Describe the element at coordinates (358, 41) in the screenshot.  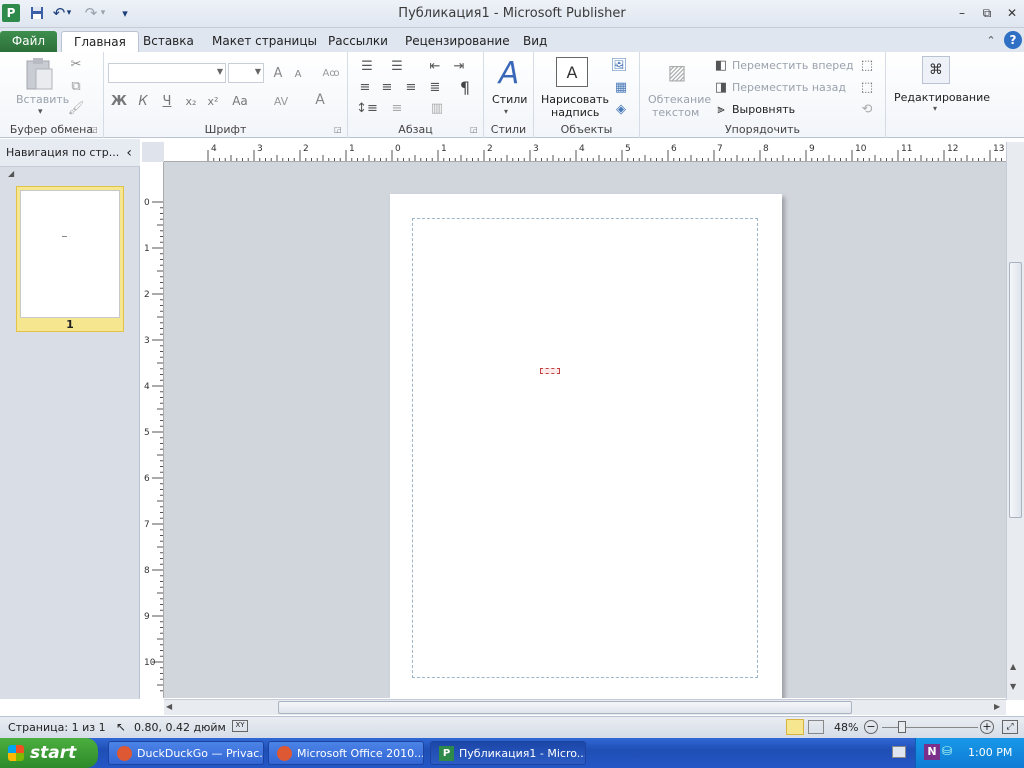
I see `tab-mailings: Рассылки` at that location.